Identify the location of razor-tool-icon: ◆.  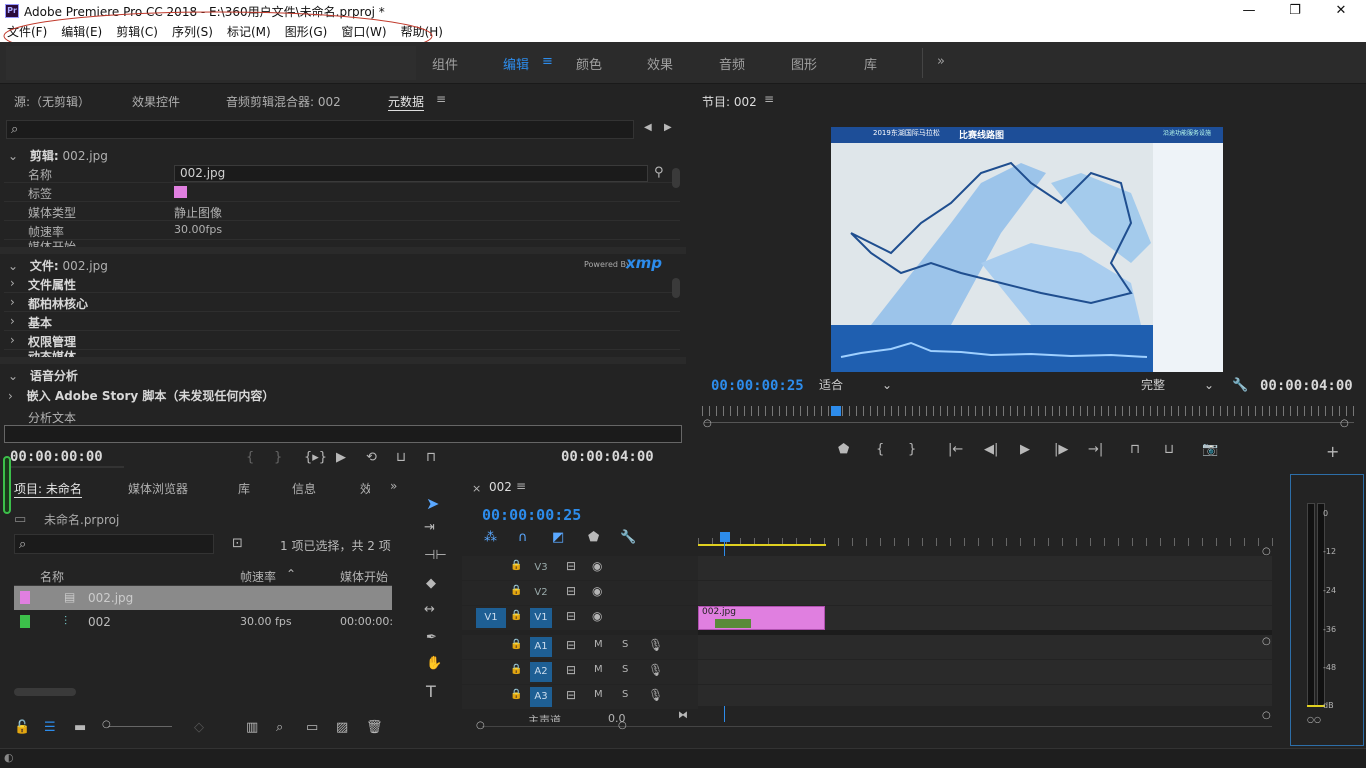
(431, 583).